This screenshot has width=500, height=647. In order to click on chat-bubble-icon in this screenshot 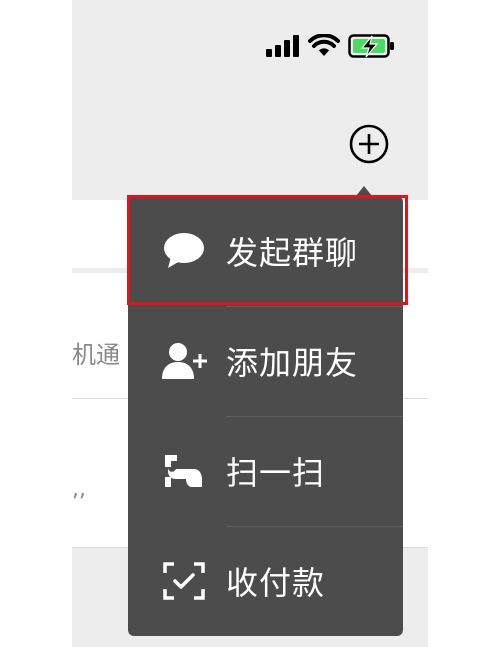, I will do `click(184, 251)`.